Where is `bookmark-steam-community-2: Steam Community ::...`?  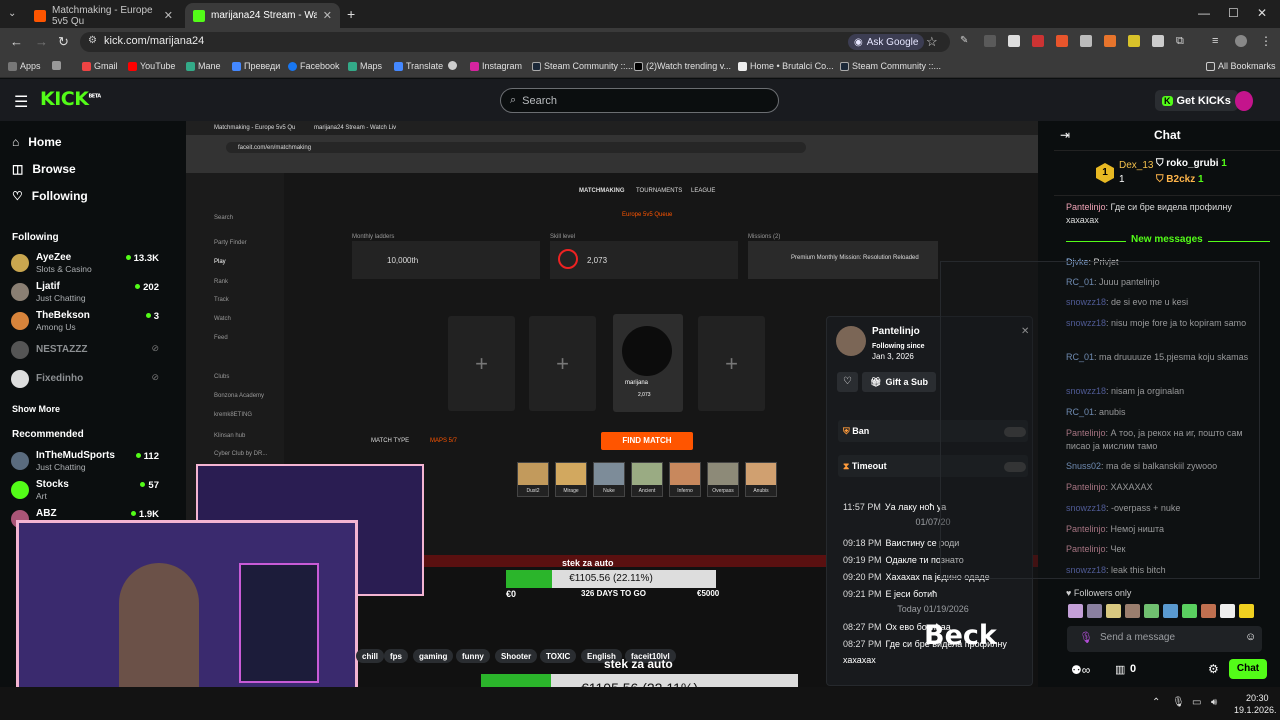
bookmark-steam-community-2: Steam Community ::... is located at coordinates (890, 66).